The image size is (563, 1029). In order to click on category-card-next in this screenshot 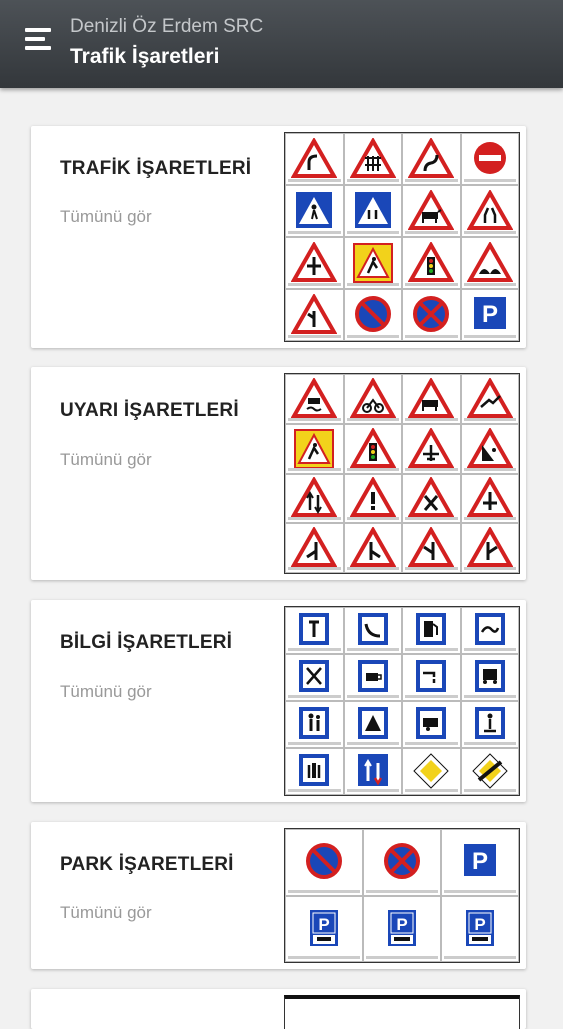, I will do `click(278, 1009)`.